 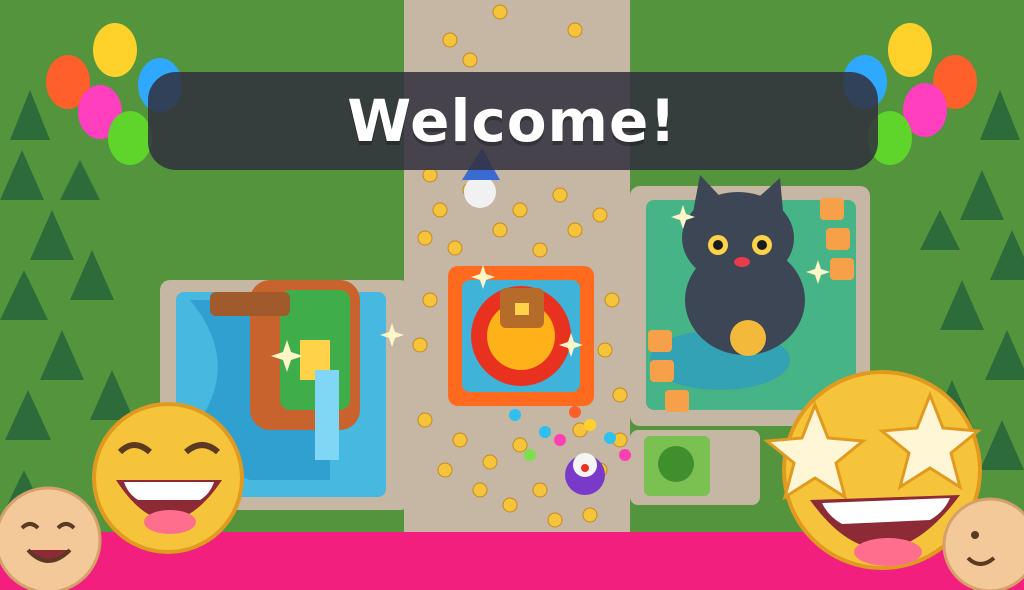 I want to click on laughing-emoji-icon, so click(x=168, y=478).